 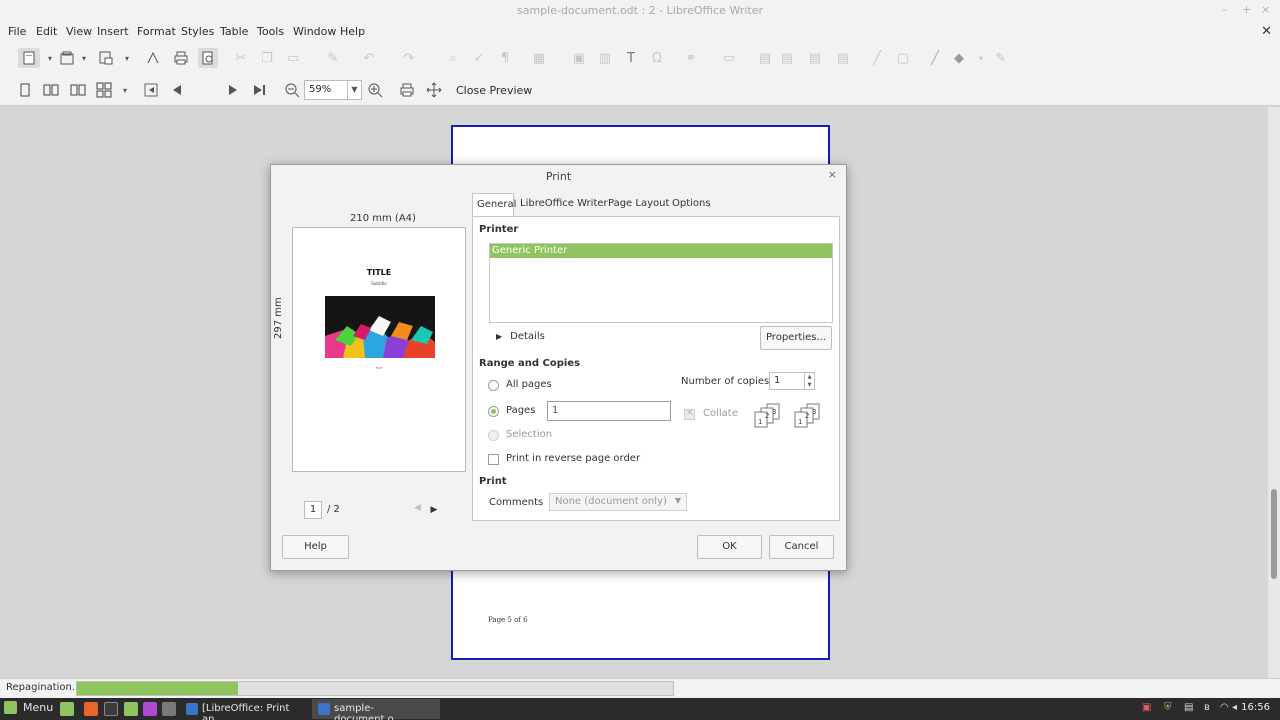 I want to click on all-pages-label: All pages, so click(x=529, y=384).